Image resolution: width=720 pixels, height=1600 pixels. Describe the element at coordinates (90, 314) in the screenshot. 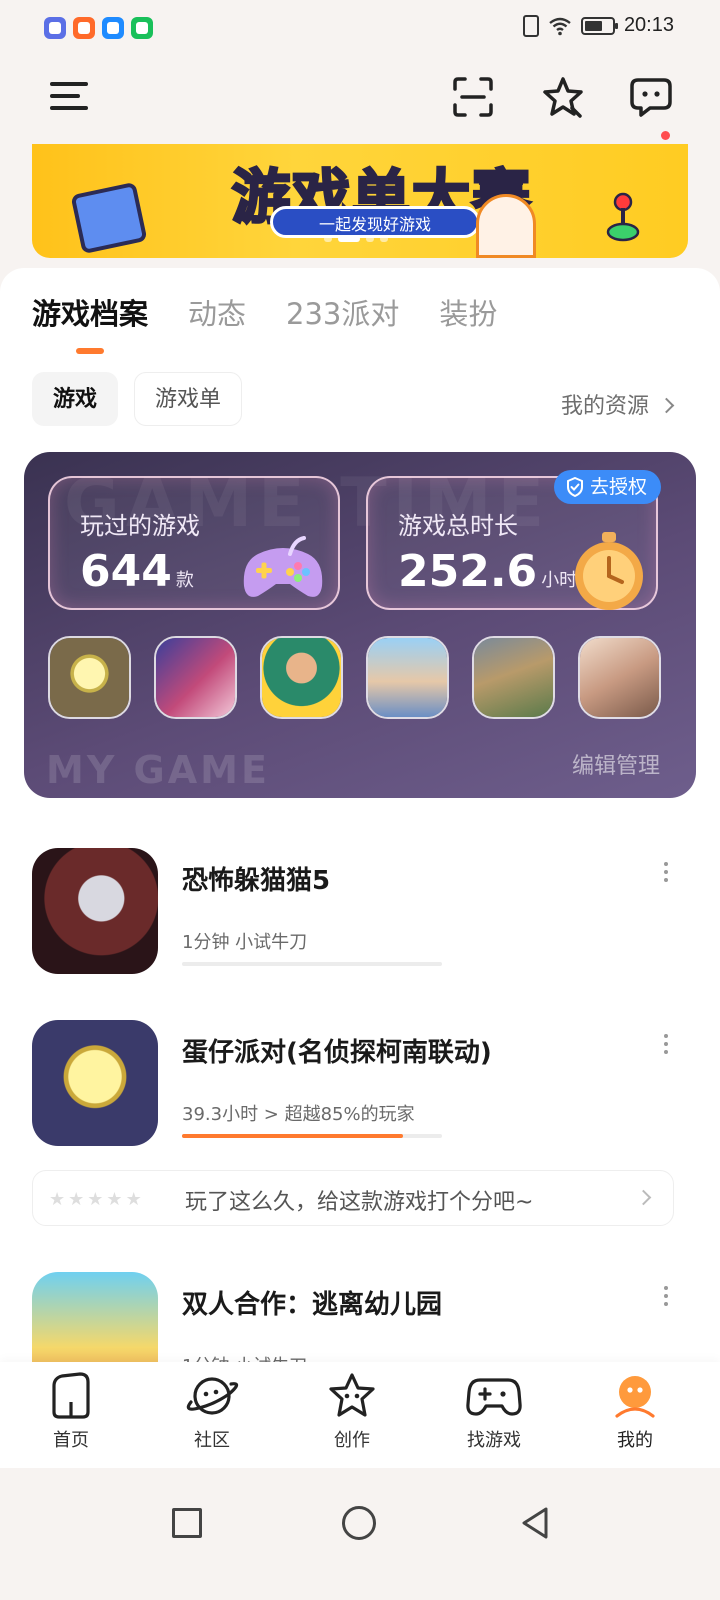

I see `tab-game-archive: 游戏档案` at that location.